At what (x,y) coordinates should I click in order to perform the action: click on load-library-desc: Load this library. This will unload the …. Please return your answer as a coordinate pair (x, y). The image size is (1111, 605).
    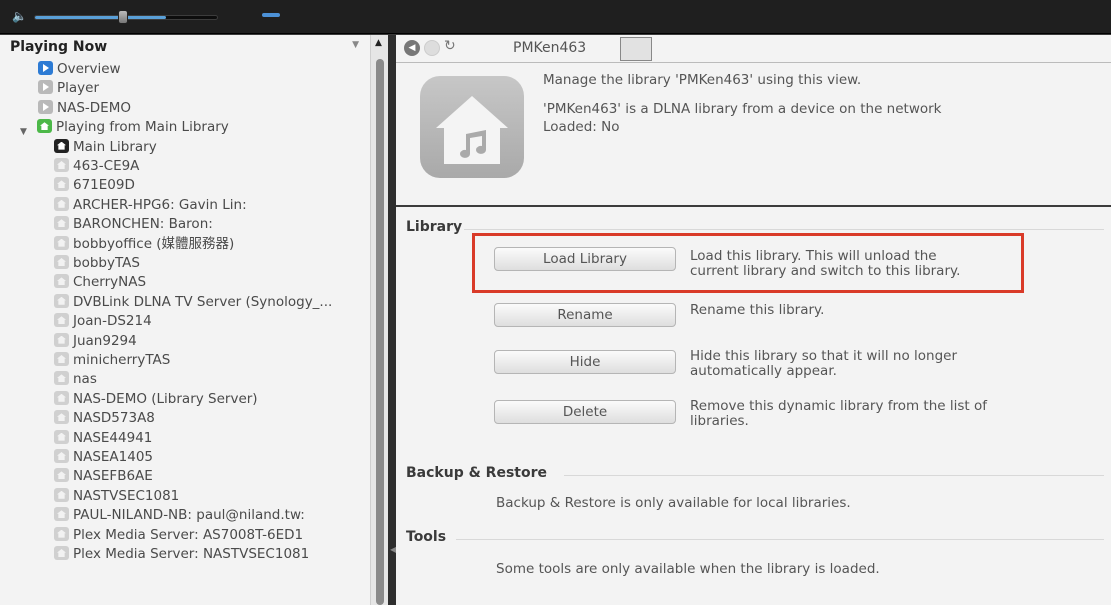
    Looking at the image, I should click on (825, 263).